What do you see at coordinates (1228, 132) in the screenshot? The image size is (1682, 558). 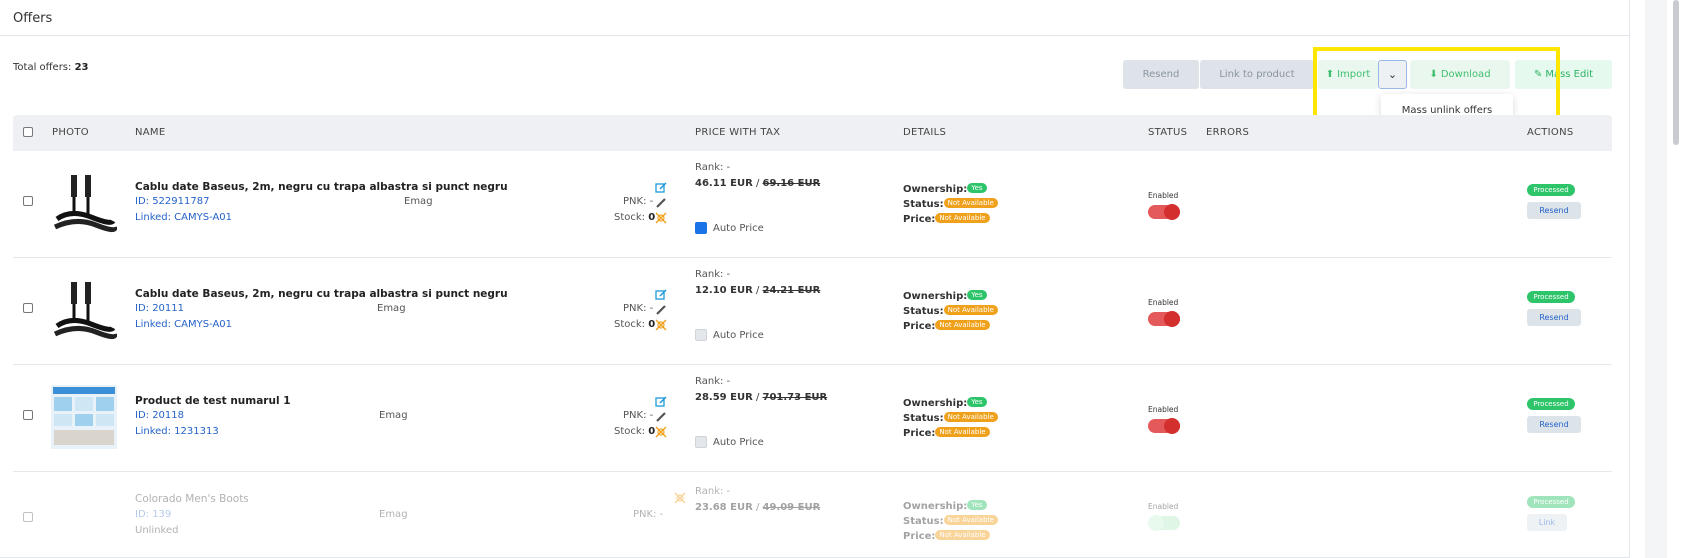 I see `col-errors: ERRORS` at bounding box center [1228, 132].